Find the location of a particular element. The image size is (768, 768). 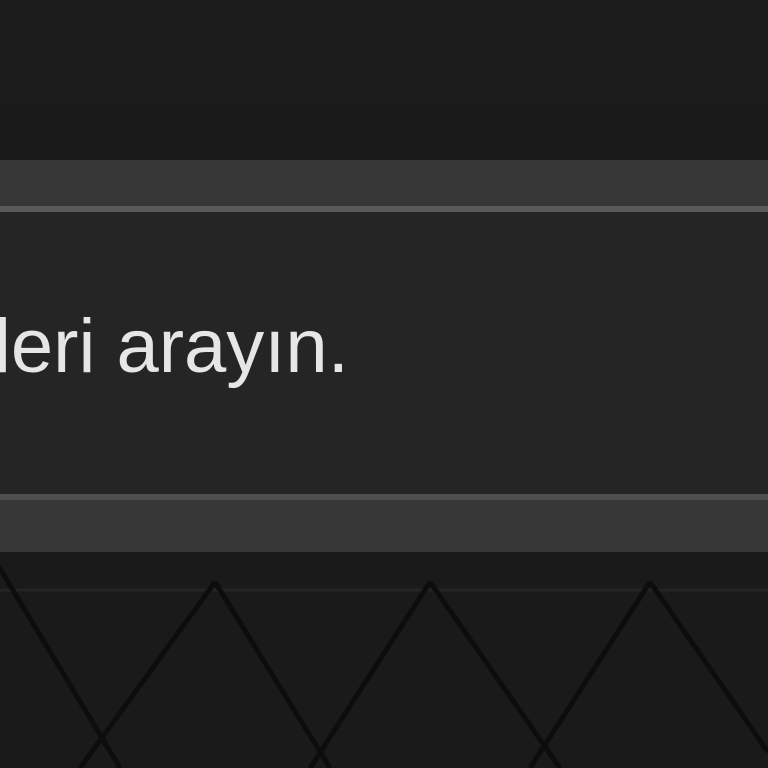

hint-panel-bottom-border is located at coordinates (384, 523).